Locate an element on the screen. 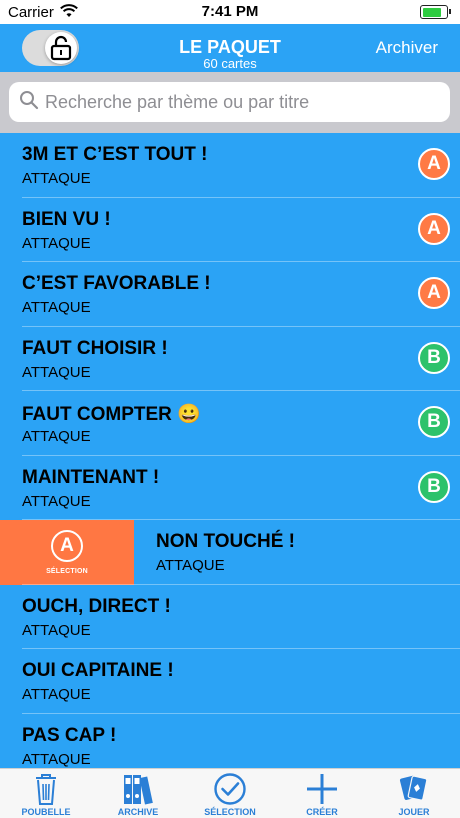  card-row: C’EST FAVORABLE ! ATTAQUE A is located at coordinates (230, 294).